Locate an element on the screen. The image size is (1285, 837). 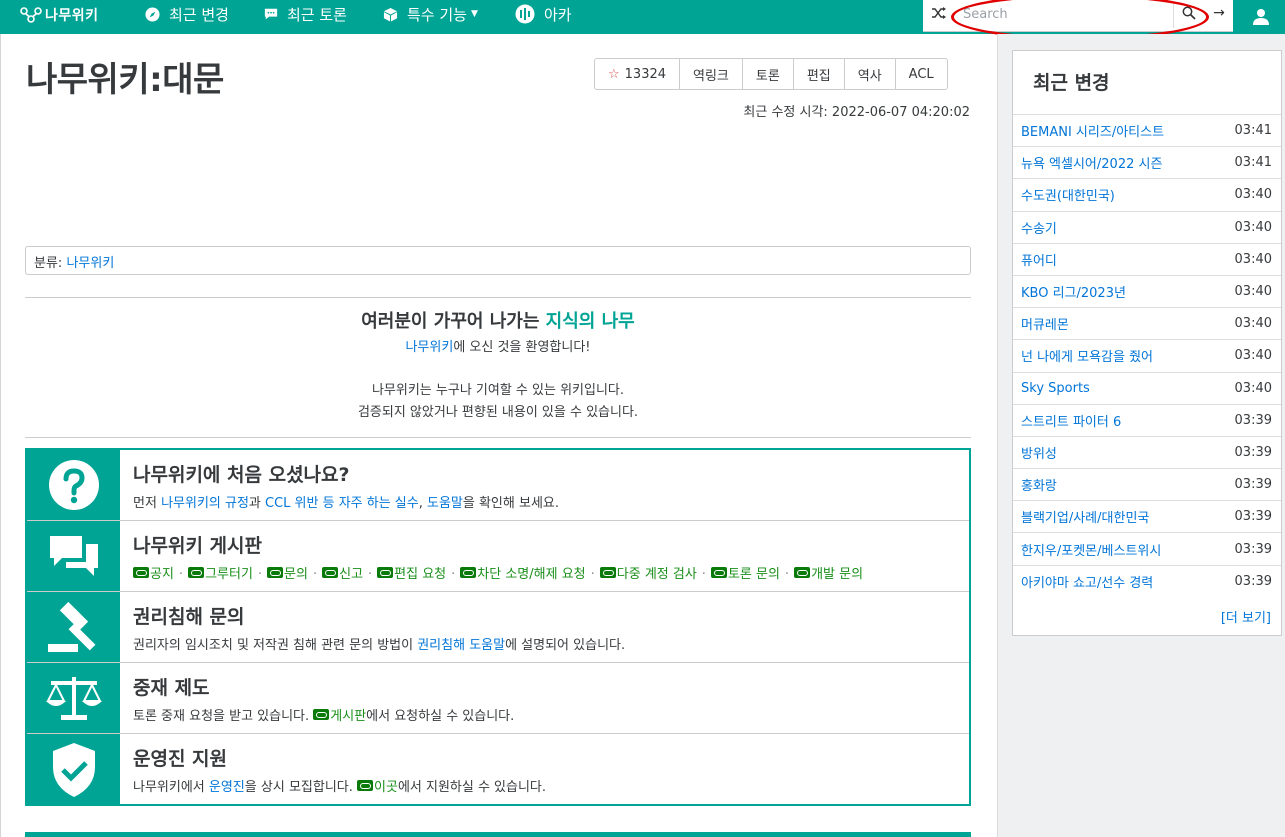
question-icon is located at coordinates (73, 485).